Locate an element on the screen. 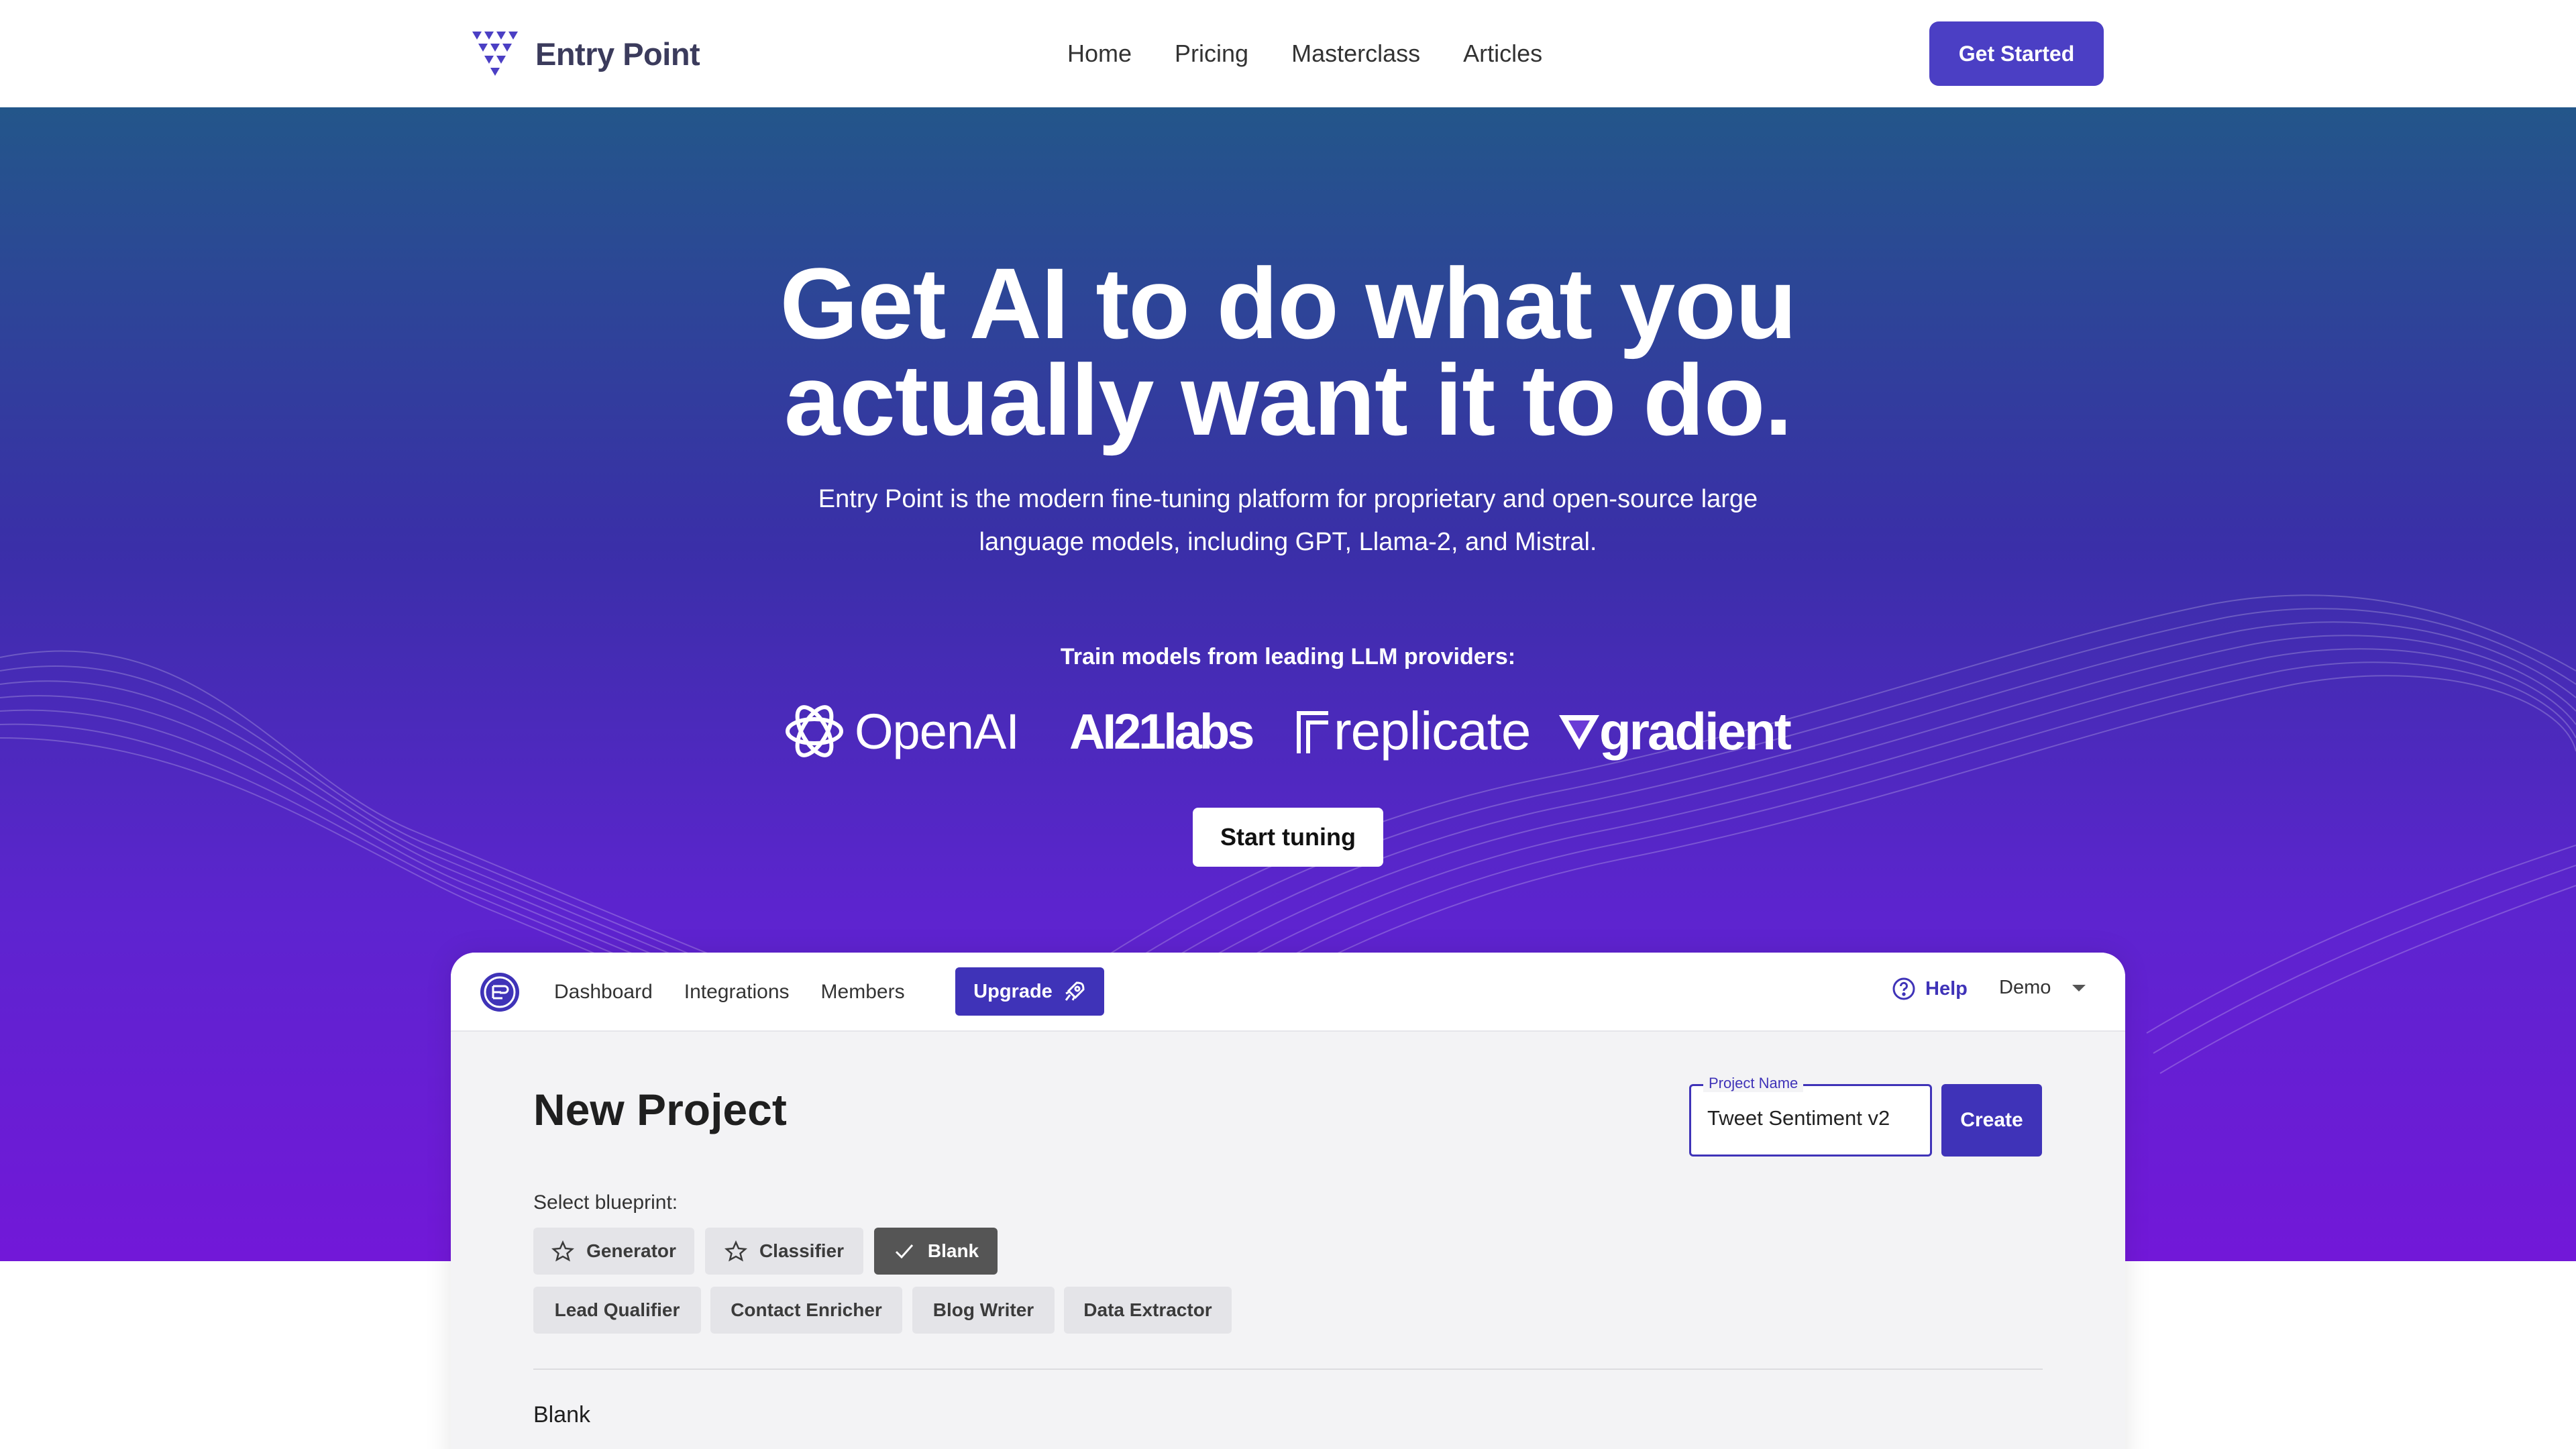  check-icon is located at coordinates (904, 1251).